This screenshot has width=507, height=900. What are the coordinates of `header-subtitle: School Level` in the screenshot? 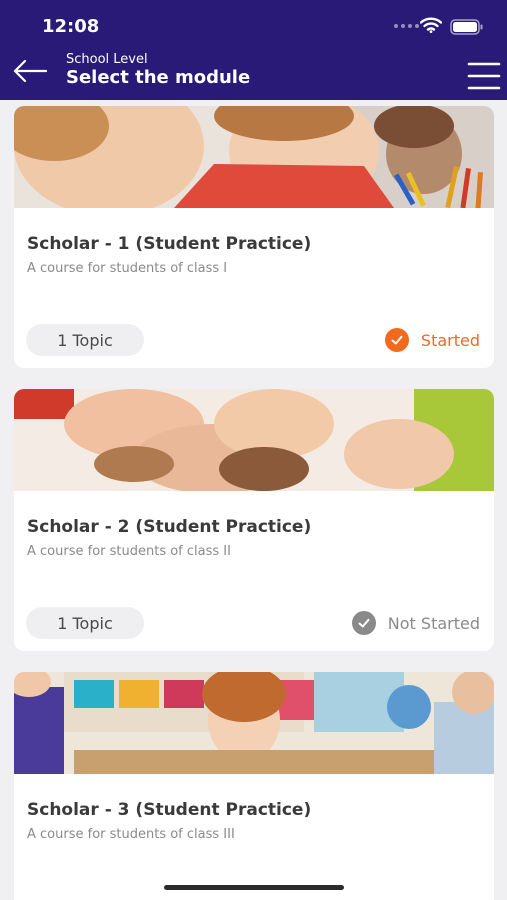 It's located at (107, 59).